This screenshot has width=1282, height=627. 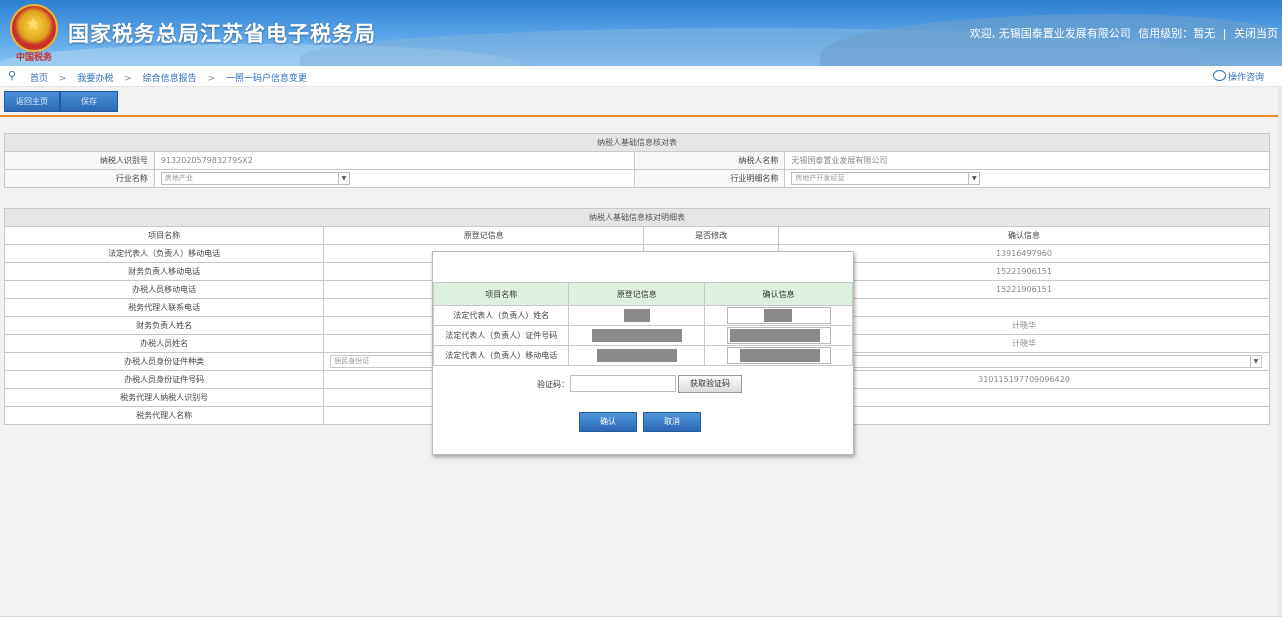 What do you see at coordinates (164, 307) in the screenshot?
I see `row-name: 税务代理人联系电话` at bounding box center [164, 307].